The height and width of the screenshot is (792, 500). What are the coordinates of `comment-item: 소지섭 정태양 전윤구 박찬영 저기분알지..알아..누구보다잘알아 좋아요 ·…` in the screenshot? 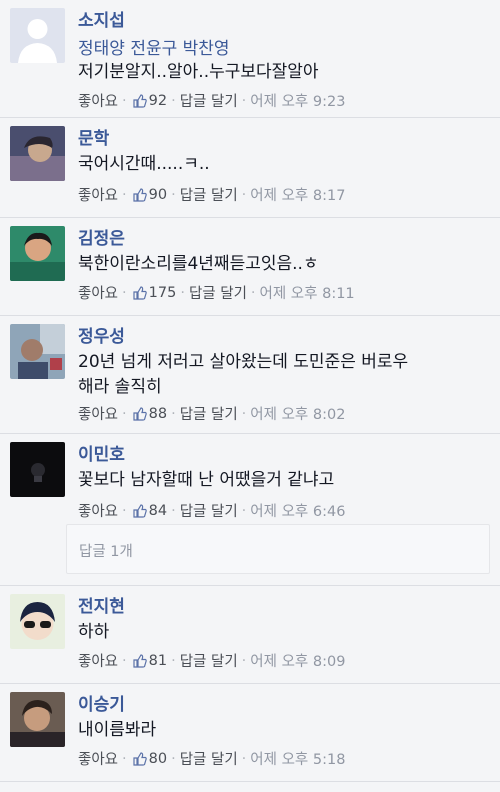 It's located at (250, 59).